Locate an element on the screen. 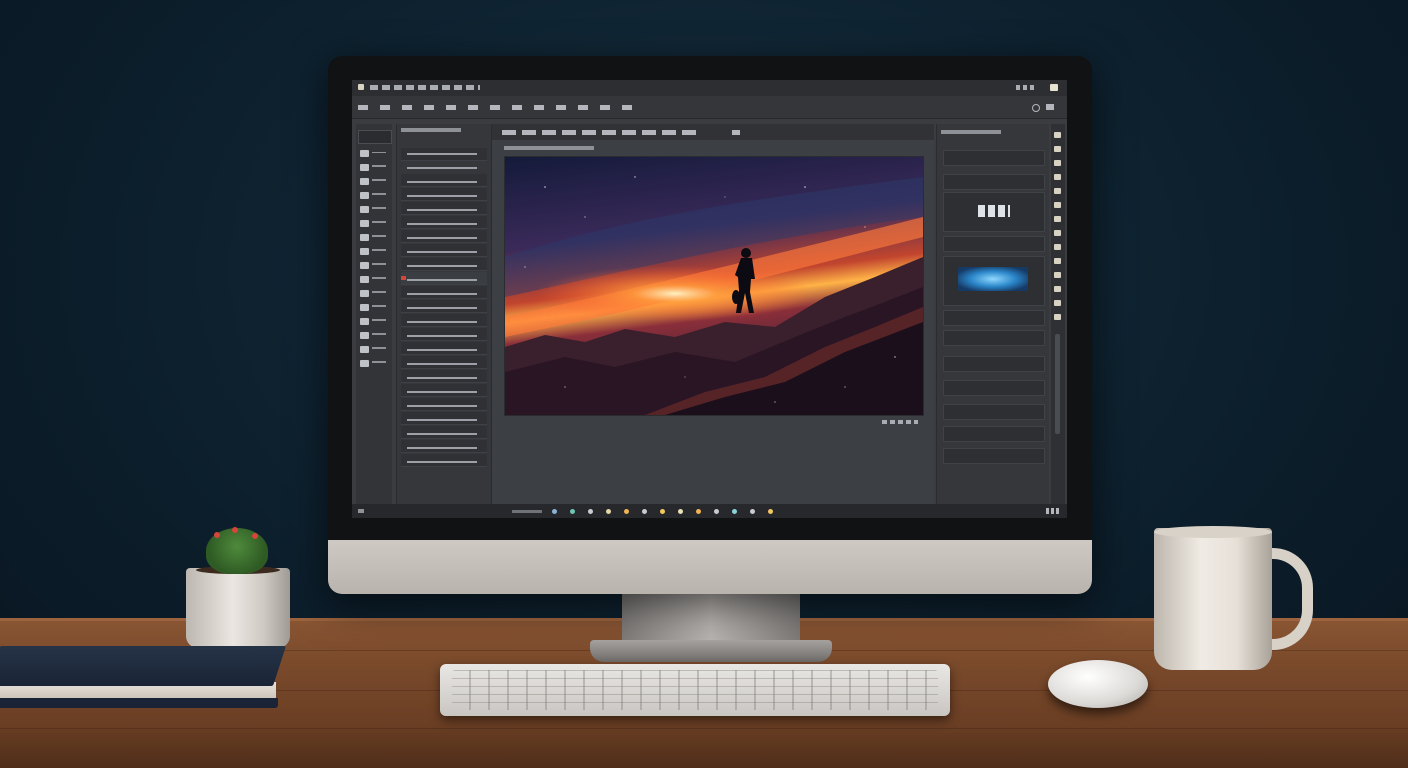 Image resolution: width=1408 pixels, height=768 pixels. color-swatch-icon is located at coordinates (364, 363).